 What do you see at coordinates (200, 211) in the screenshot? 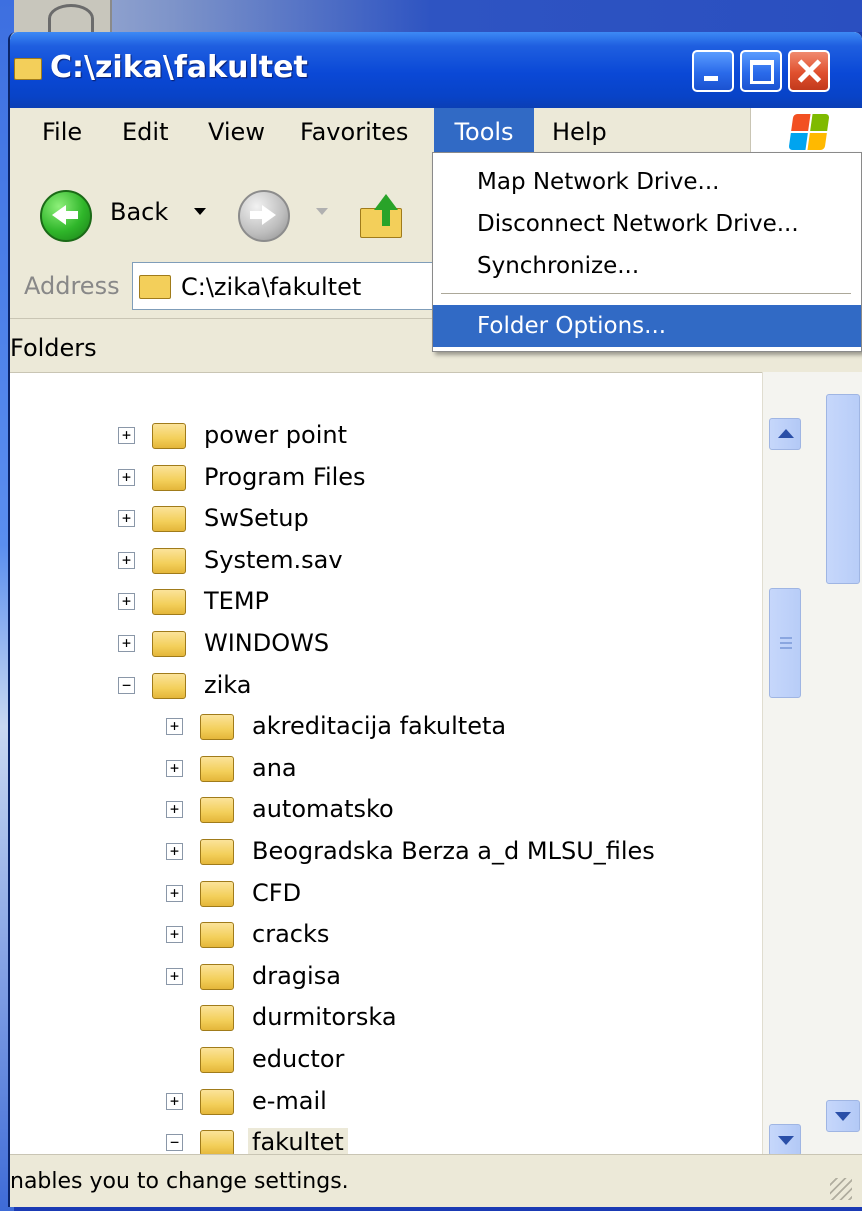
I see `back-history-dropdown` at bounding box center [200, 211].